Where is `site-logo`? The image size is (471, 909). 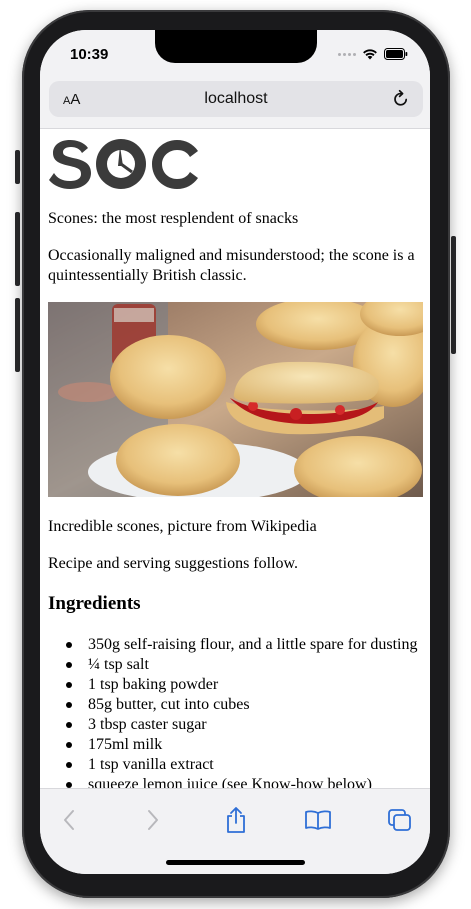 site-logo is located at coordinates (126, 163).